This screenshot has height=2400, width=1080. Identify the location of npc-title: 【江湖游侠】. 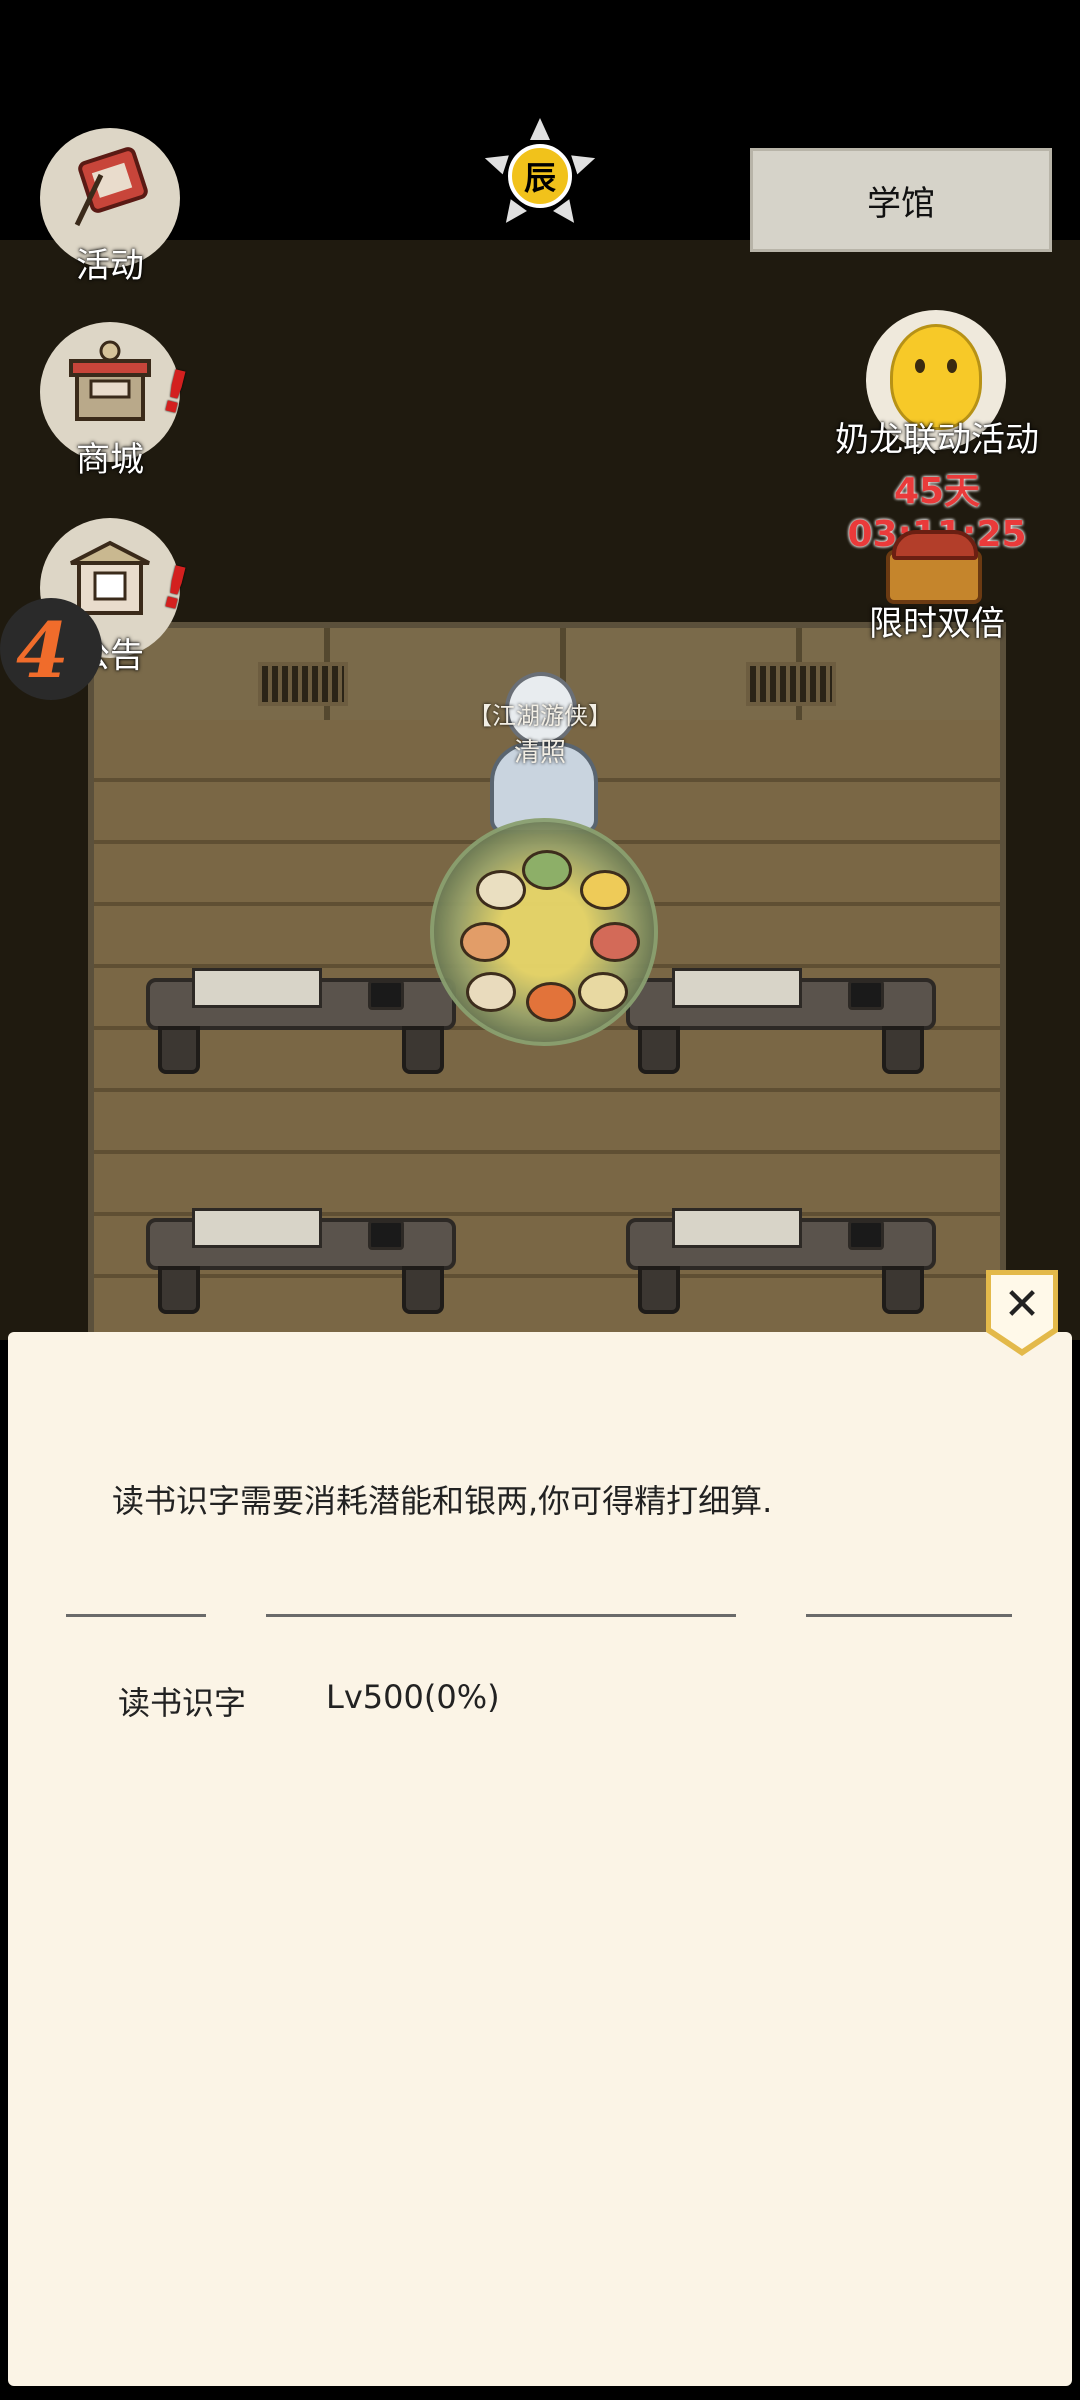
(540, 716).